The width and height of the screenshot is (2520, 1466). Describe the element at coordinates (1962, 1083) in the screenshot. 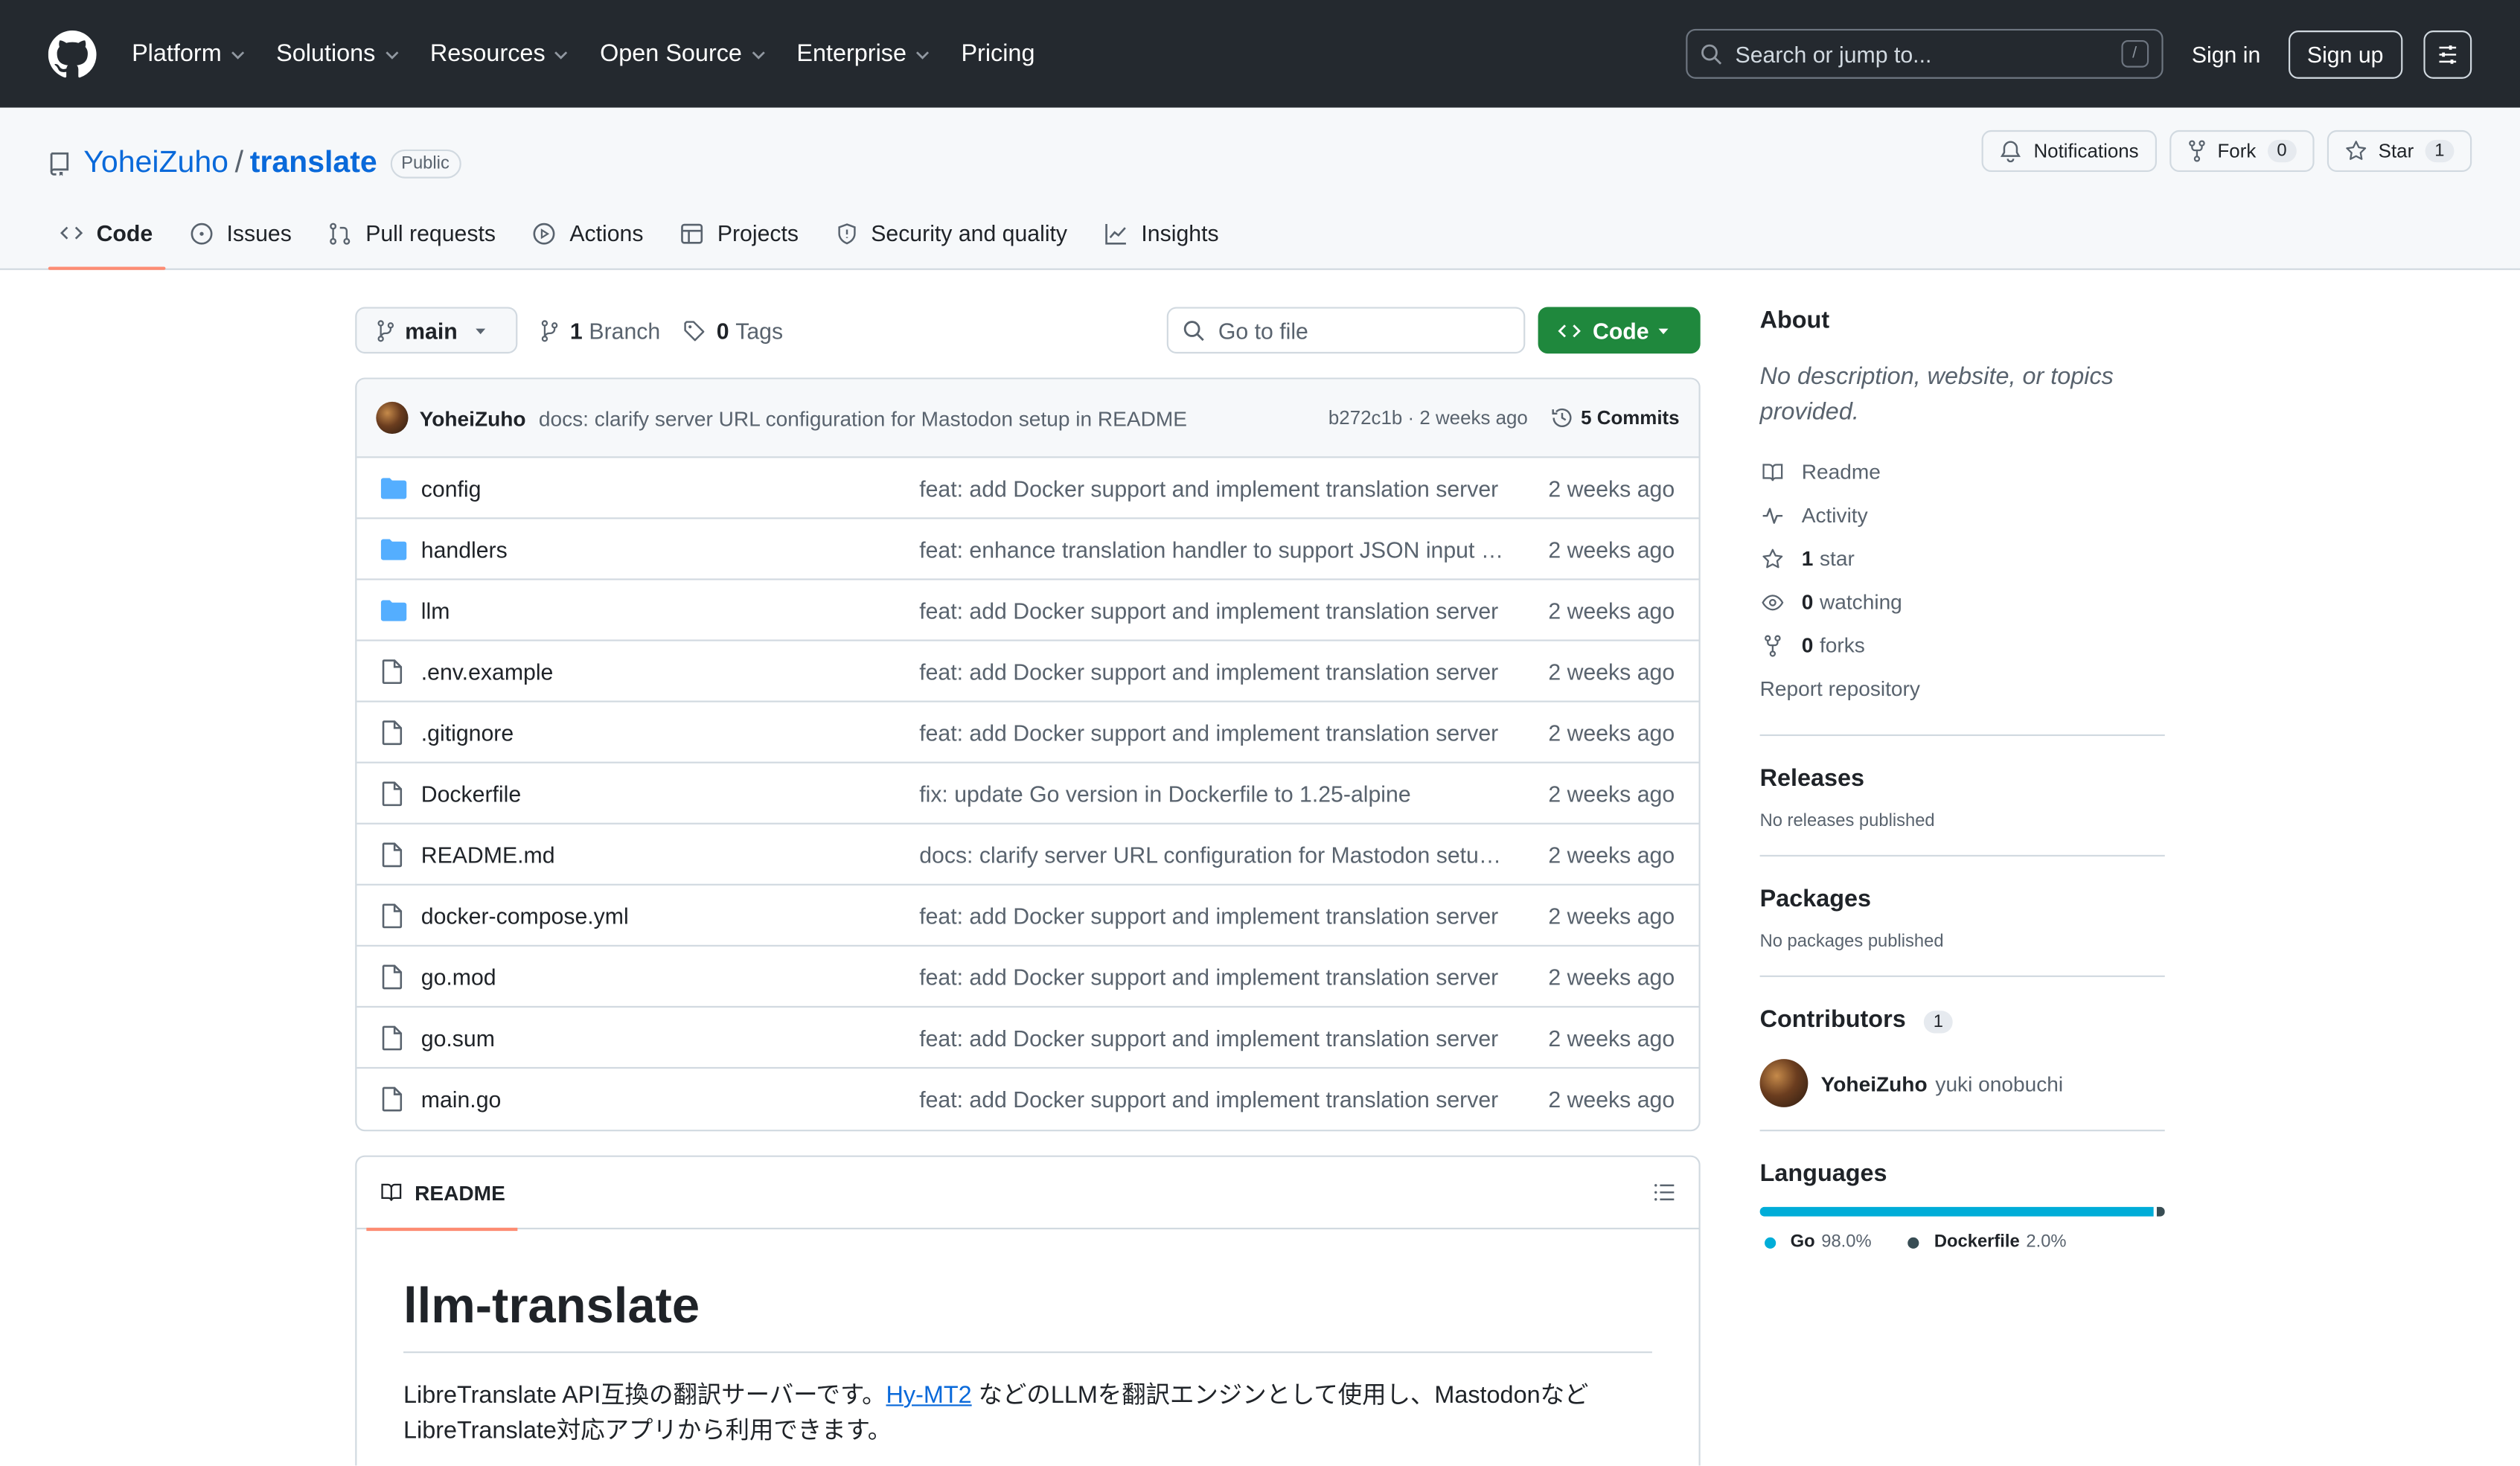

I see `contributor-item: YoheiZuho yuki onobuchi` at that location.